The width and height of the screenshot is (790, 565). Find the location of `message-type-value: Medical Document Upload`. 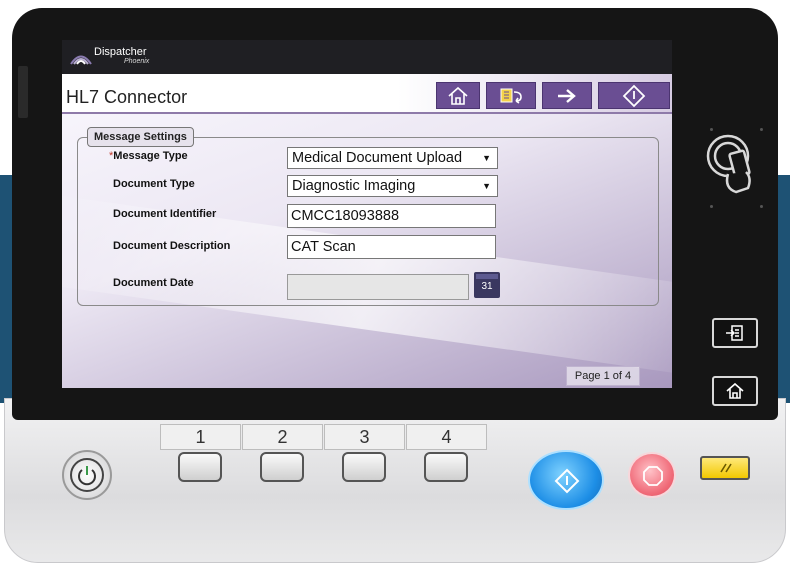

message-type-value: Medical Document Upload is located at coordinates (377, 158).